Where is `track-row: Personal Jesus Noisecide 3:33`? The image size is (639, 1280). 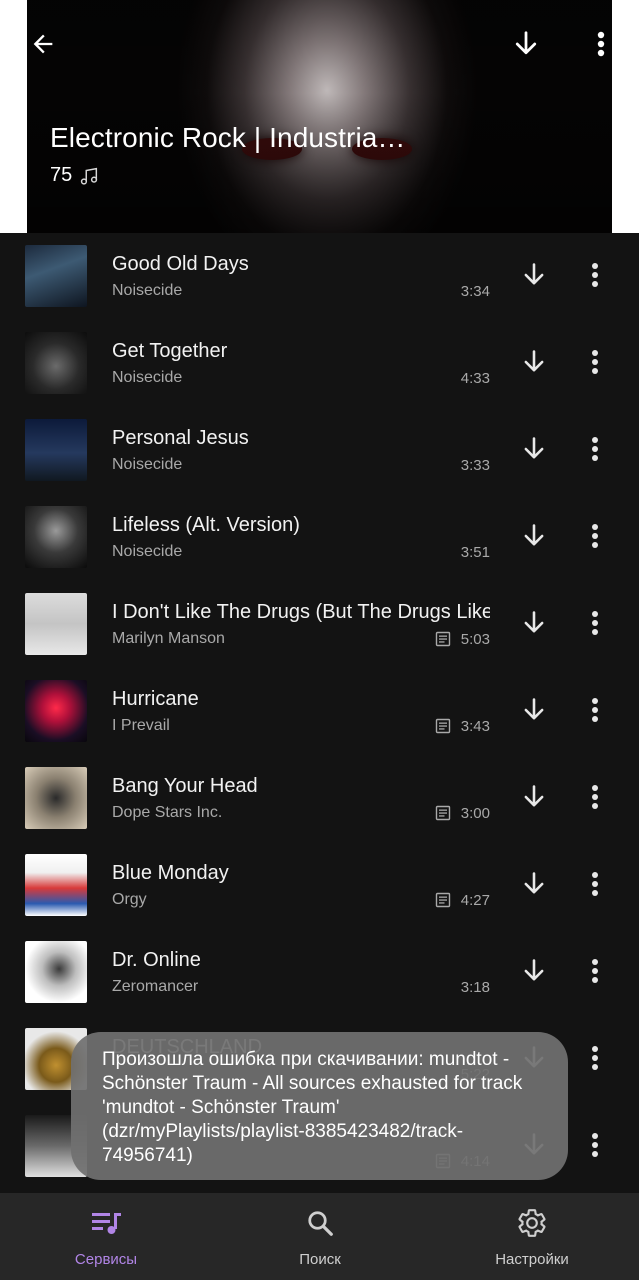 track-row: Personal Jesus Noisecide 3:33 is located at coordinates (319, 450).